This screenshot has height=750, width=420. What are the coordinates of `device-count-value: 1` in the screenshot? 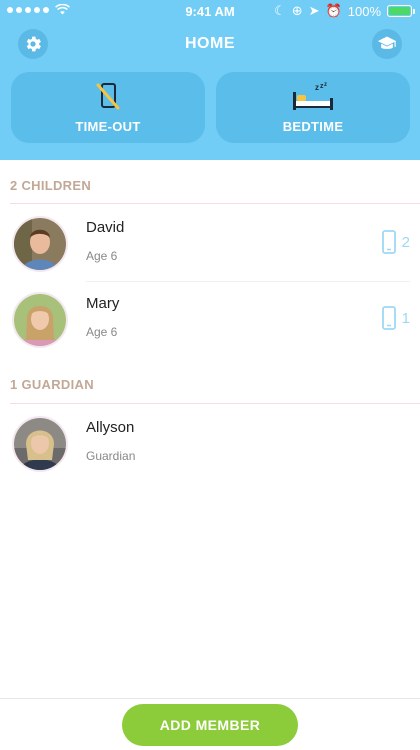 It's located at (405, 318).